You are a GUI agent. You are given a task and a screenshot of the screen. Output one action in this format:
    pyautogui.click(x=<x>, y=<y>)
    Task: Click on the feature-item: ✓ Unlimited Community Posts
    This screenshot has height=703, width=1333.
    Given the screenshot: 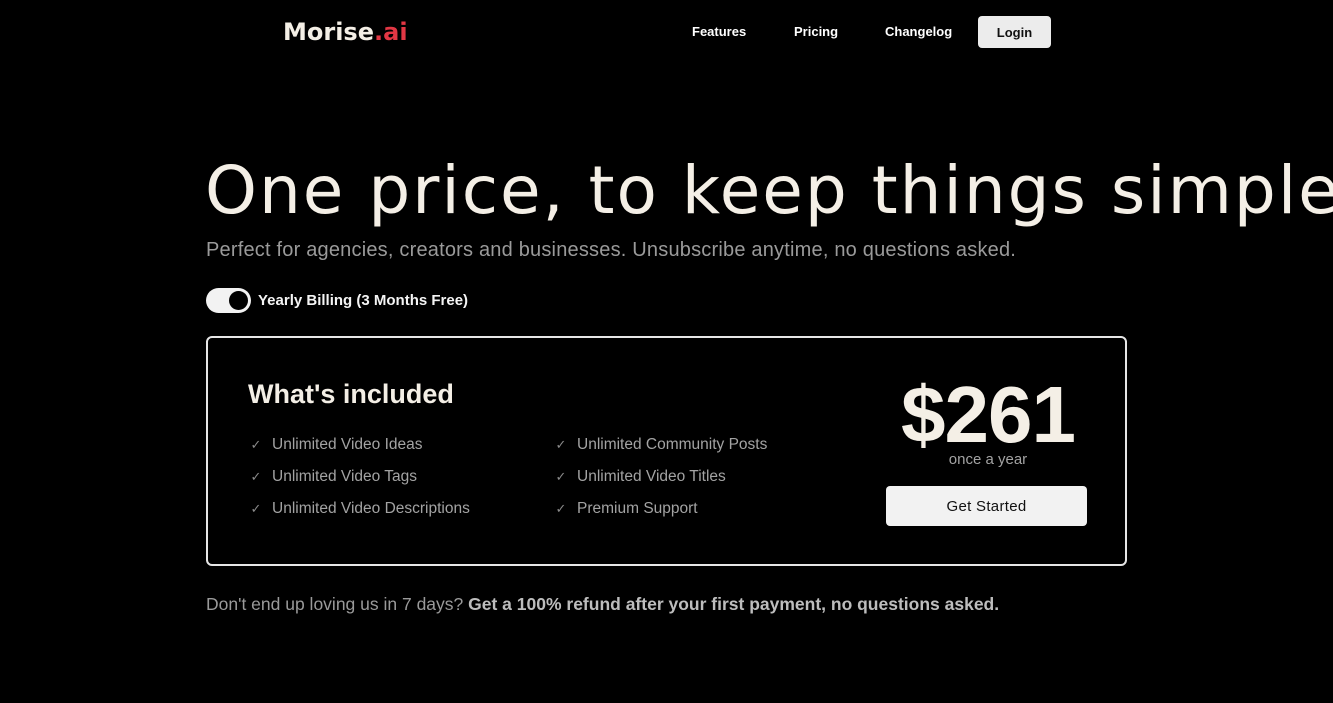 What is the action you would take?
    pyautogui.click(x=660, y=445)
    